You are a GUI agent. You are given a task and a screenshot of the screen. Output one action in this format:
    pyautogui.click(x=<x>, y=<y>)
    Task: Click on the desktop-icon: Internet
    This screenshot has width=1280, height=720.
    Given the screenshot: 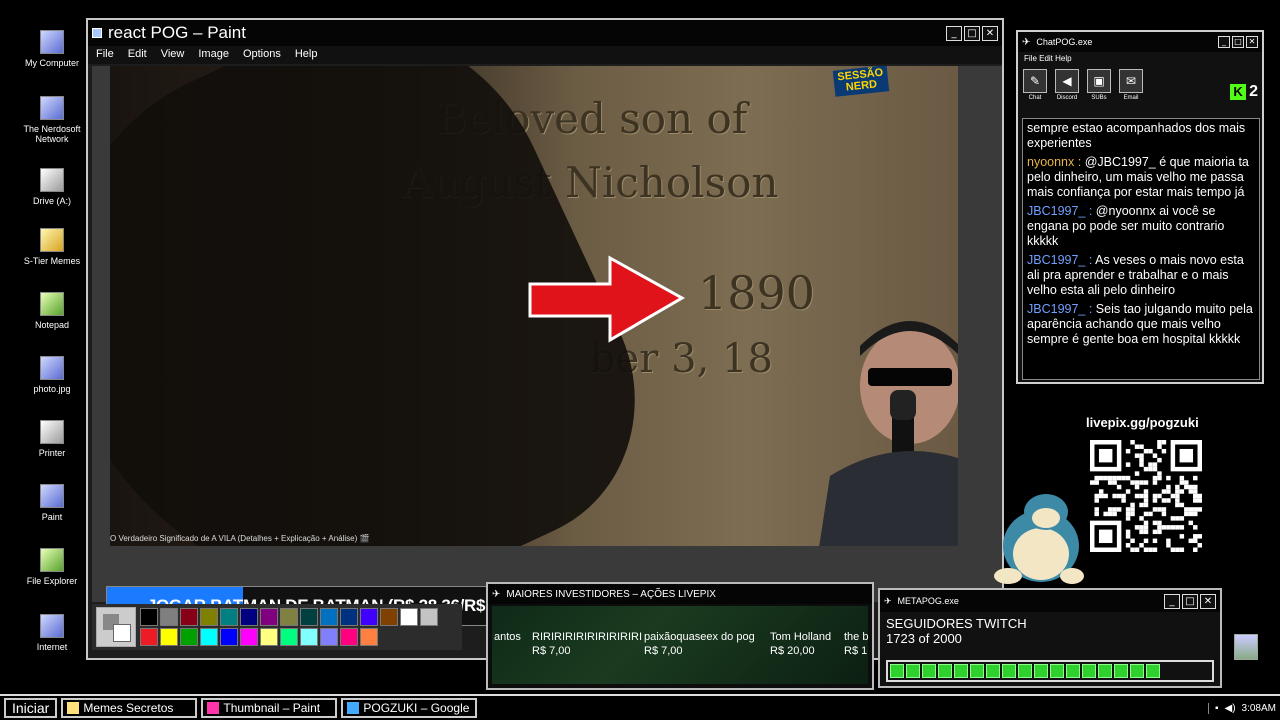 What is the action you would take?
    pyautogui.click(x=52, y=633)
    